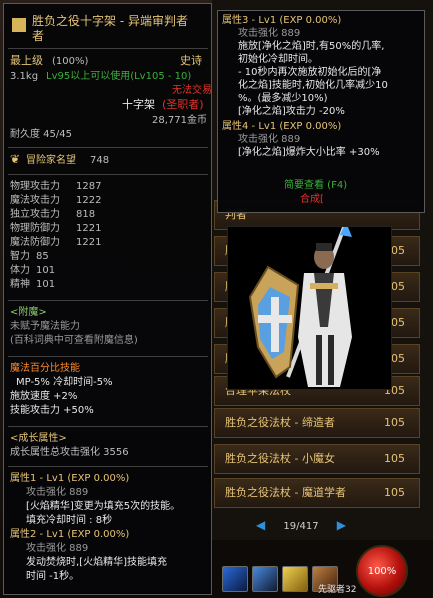 Image resolution: width=433 pixels, height=598 pixels. What do you see at coordinates (38, 36) in the screenshot?
I see `item-name-cont: 者` at bounding box center [38, 36].